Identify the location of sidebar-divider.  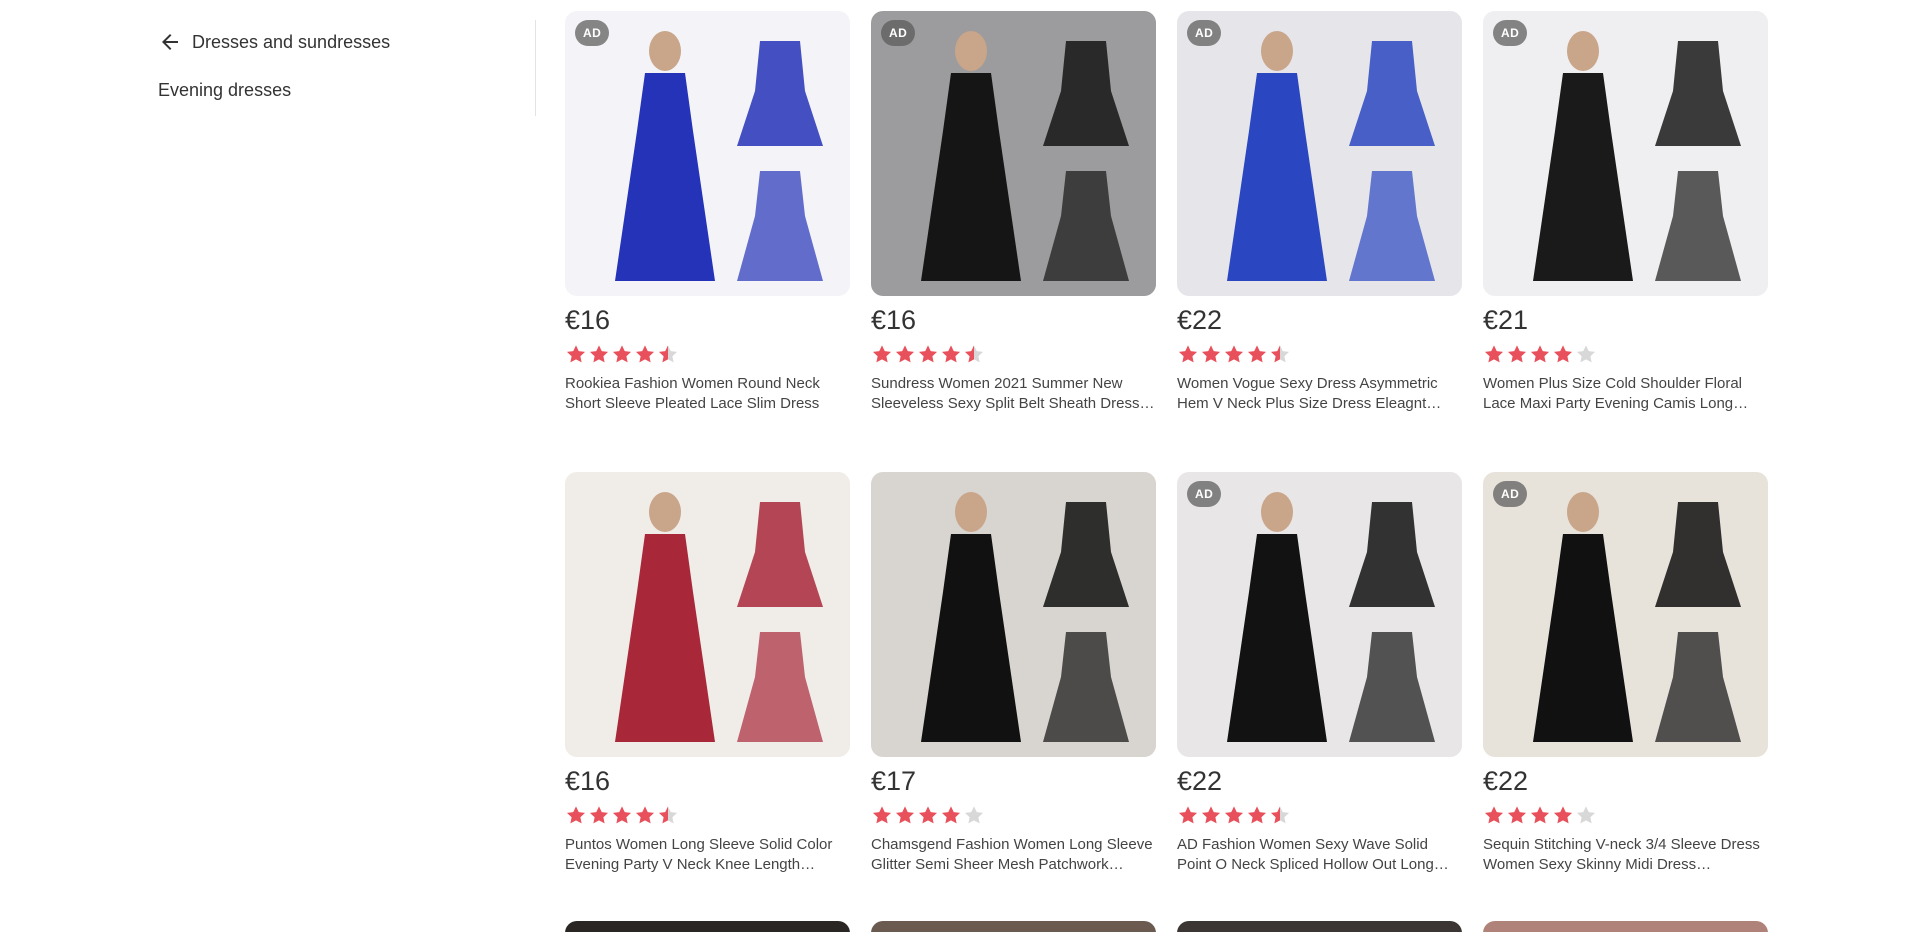
(535, 68).